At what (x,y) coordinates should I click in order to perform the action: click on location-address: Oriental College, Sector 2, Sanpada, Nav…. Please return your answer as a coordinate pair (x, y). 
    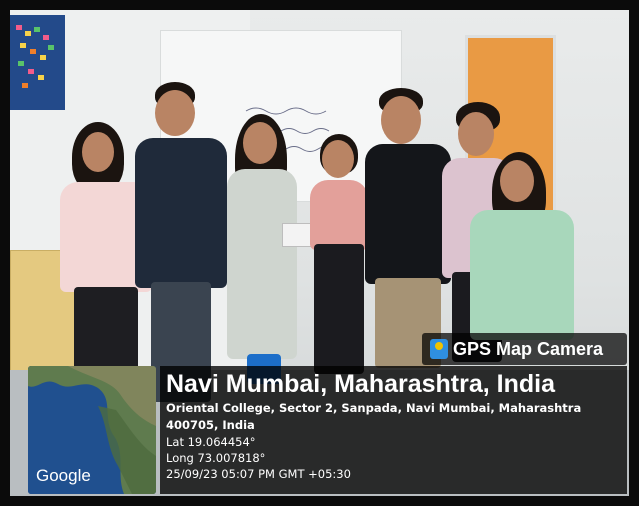
    Looking at the image, I should click on (374, 416).